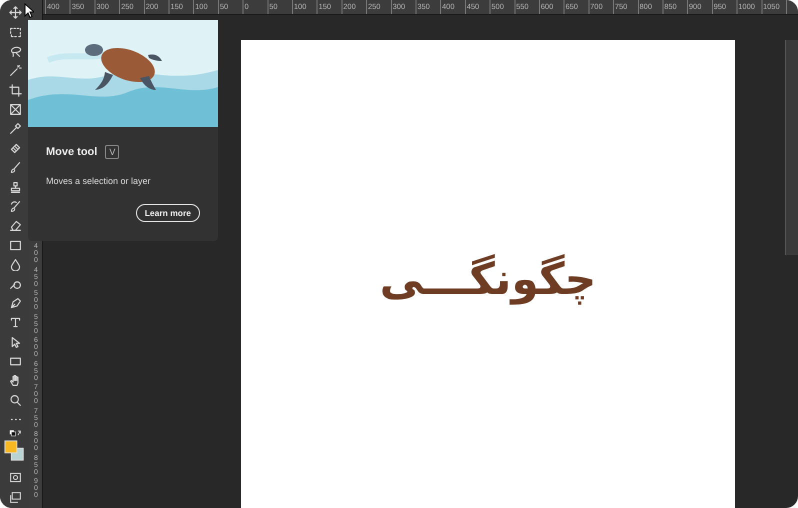 The height and width of the screenshot is (508, 798). What do you see at coordinates (15, 225) in the screenshot?
I see `eraser-icon` at bounding box center [15, 225].